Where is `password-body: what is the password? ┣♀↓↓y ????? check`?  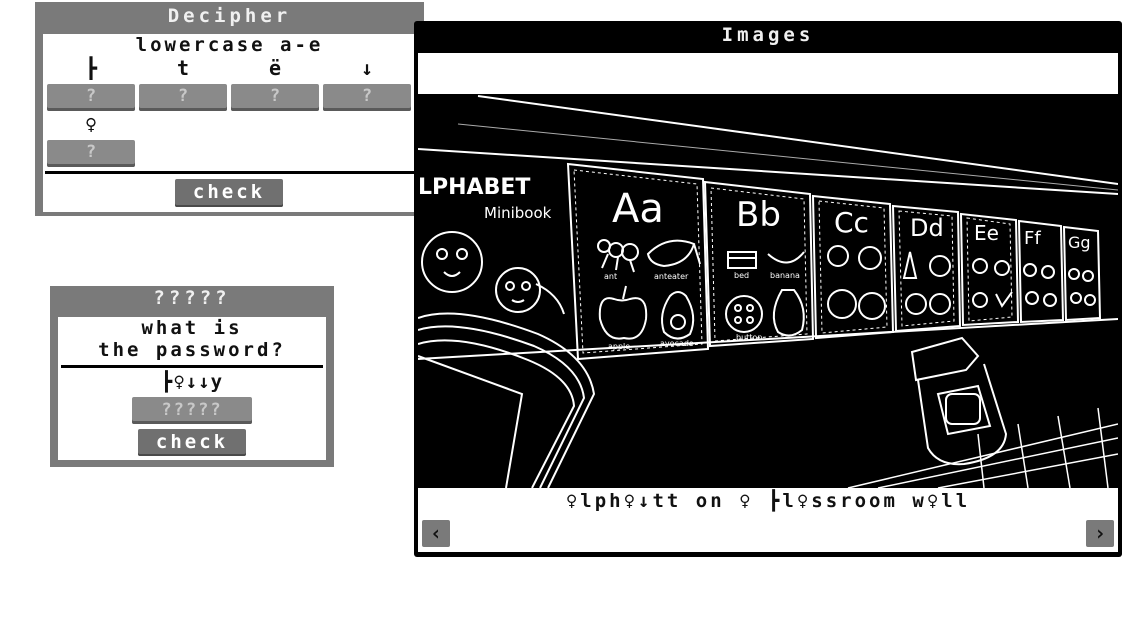 password-body: what is the password? ┣♀↓↓y ????? check is located at coordinates (192, 388).